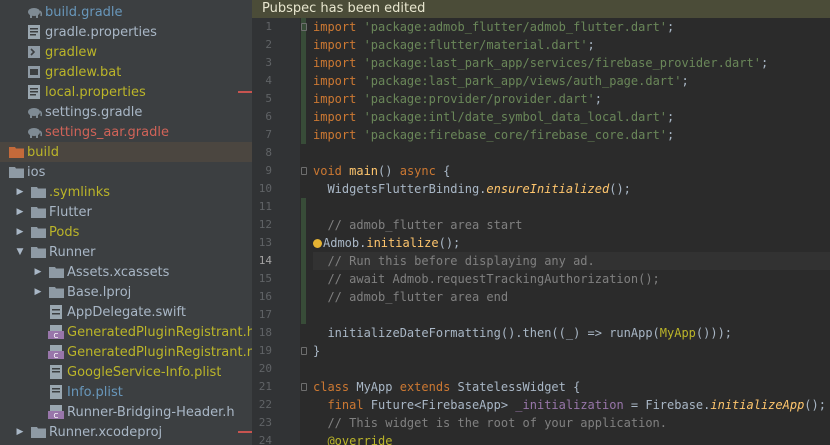 The height and width of the screenshot is (445, 830). Describe the element at coordinates (342, 405) in the screenshot. I see `code-token: final` at that location.